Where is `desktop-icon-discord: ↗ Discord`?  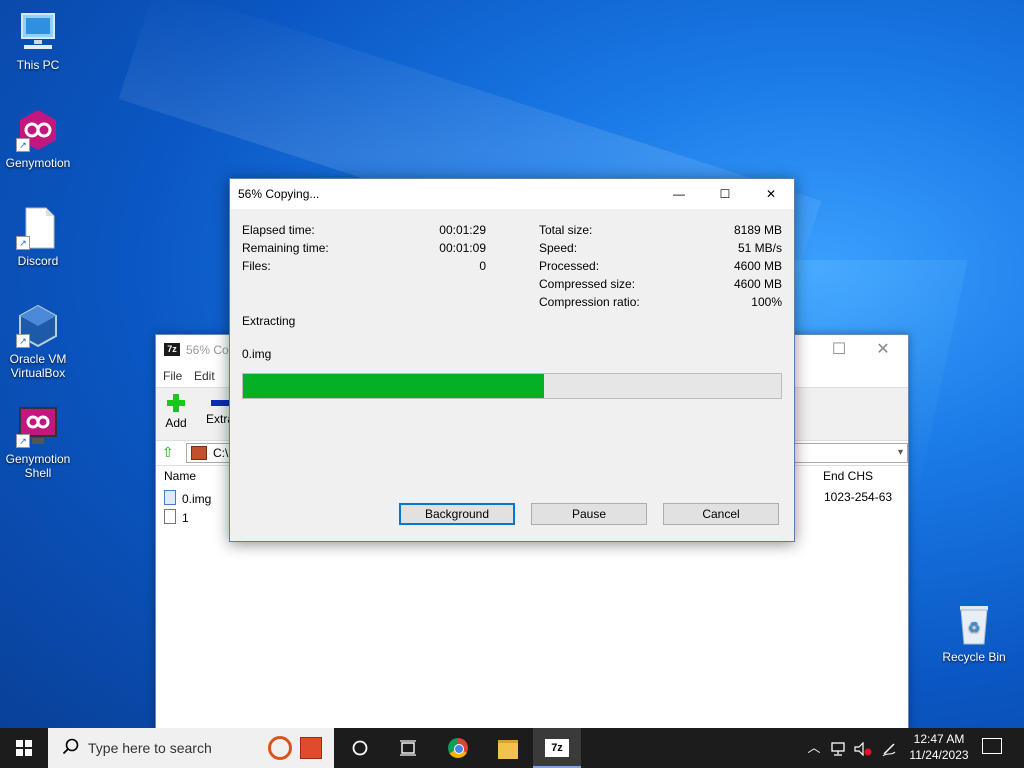
desktop-icon-discord: ↗ Discord is located at coordinates (38, 237).